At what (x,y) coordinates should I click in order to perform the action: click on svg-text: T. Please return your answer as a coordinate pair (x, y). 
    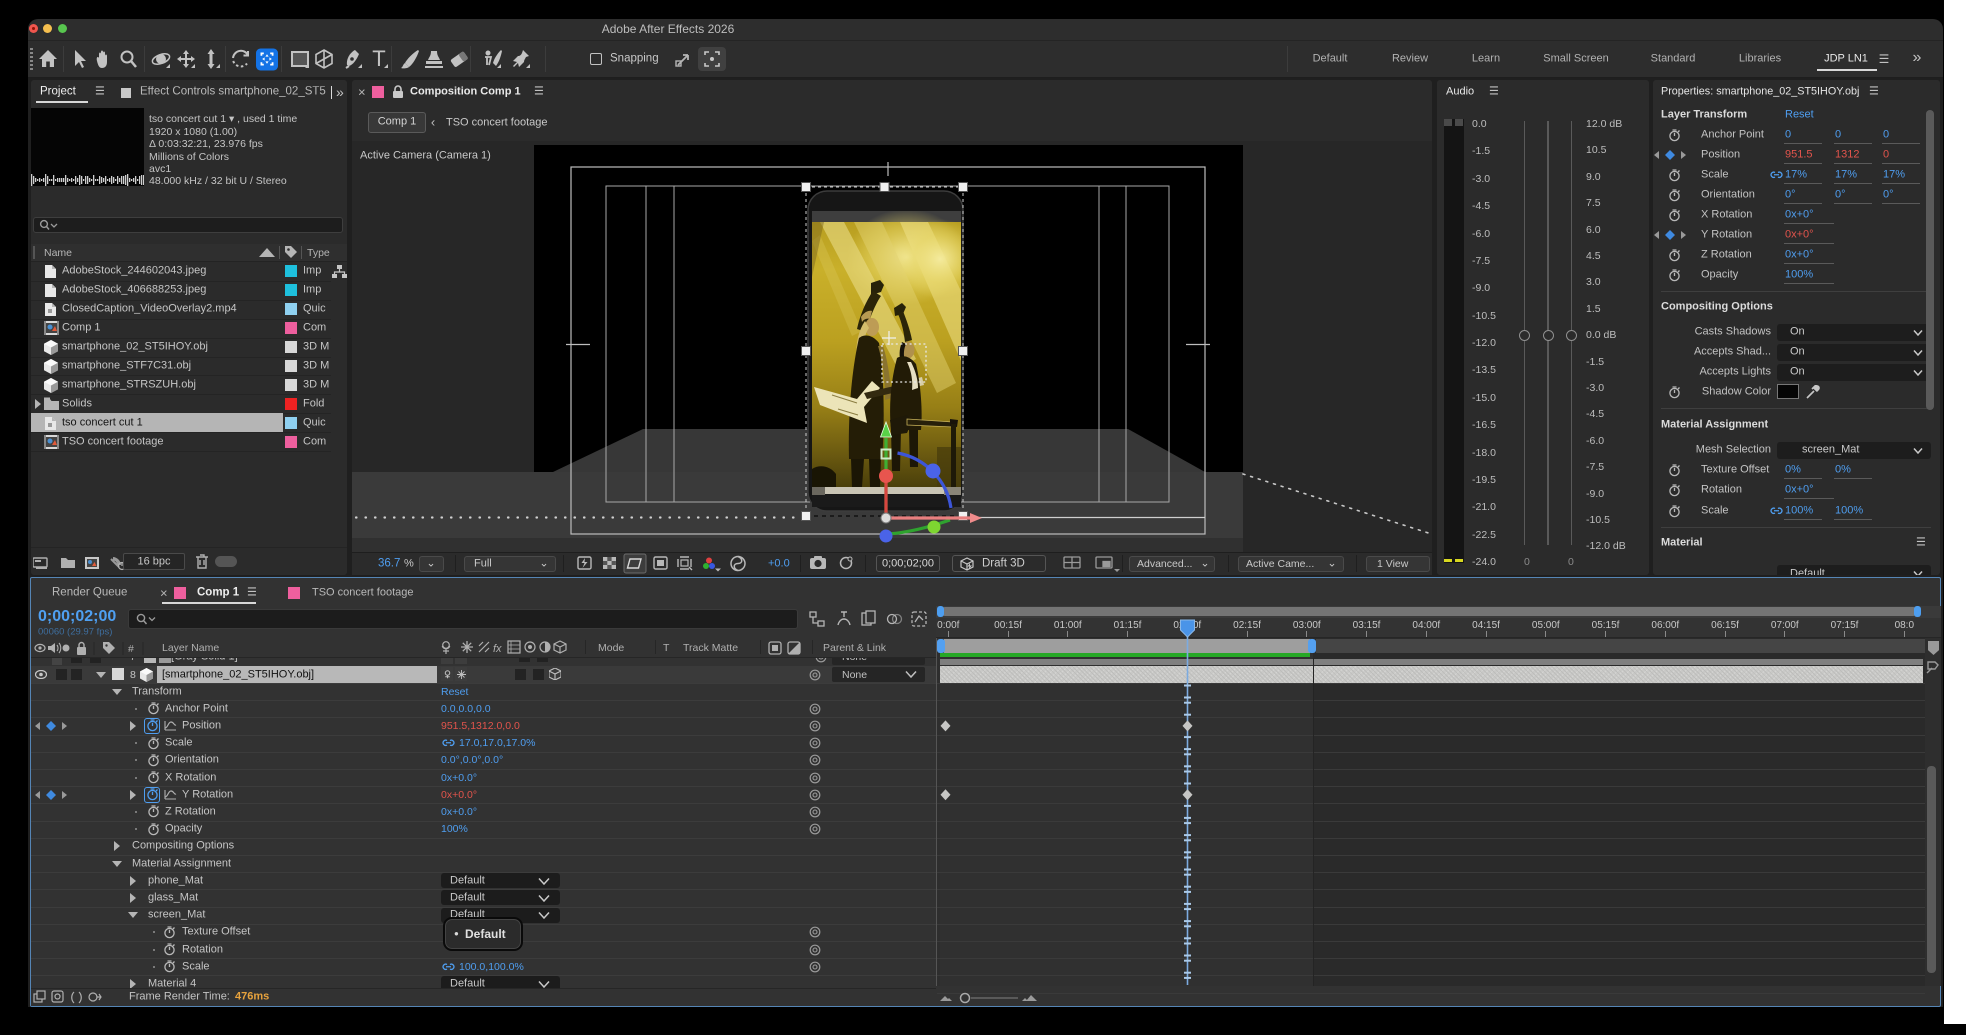
    Looking at the image, I should click on (378, 58).